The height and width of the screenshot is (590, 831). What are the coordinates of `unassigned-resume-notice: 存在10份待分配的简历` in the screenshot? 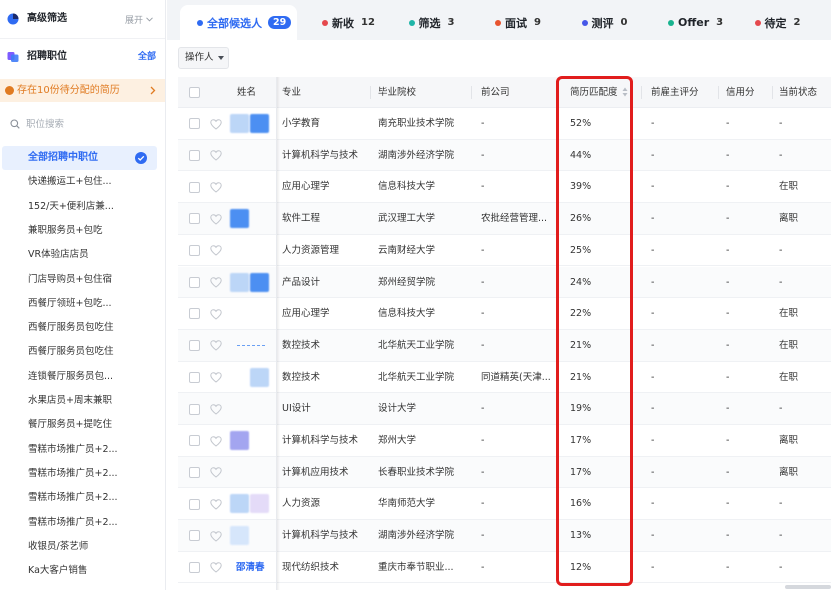 It's located at (82, 90).